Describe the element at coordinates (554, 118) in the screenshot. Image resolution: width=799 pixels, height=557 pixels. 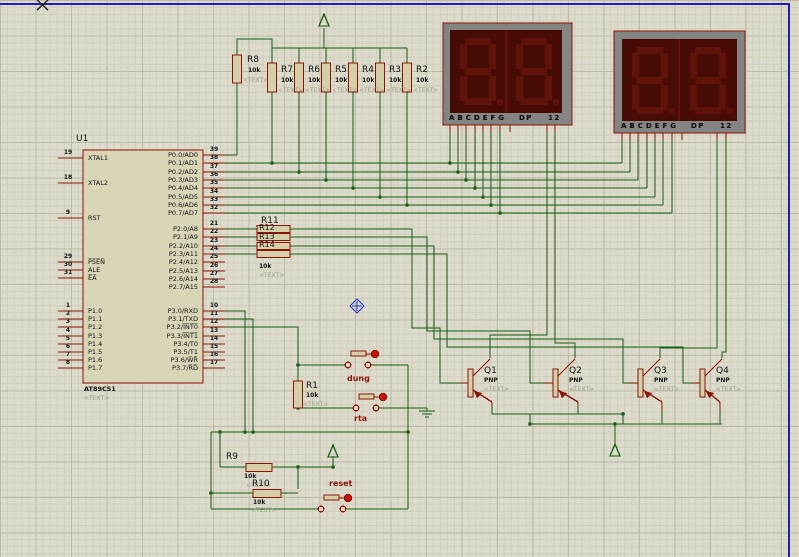
I see `display1-legend-pins: 12` at that location.